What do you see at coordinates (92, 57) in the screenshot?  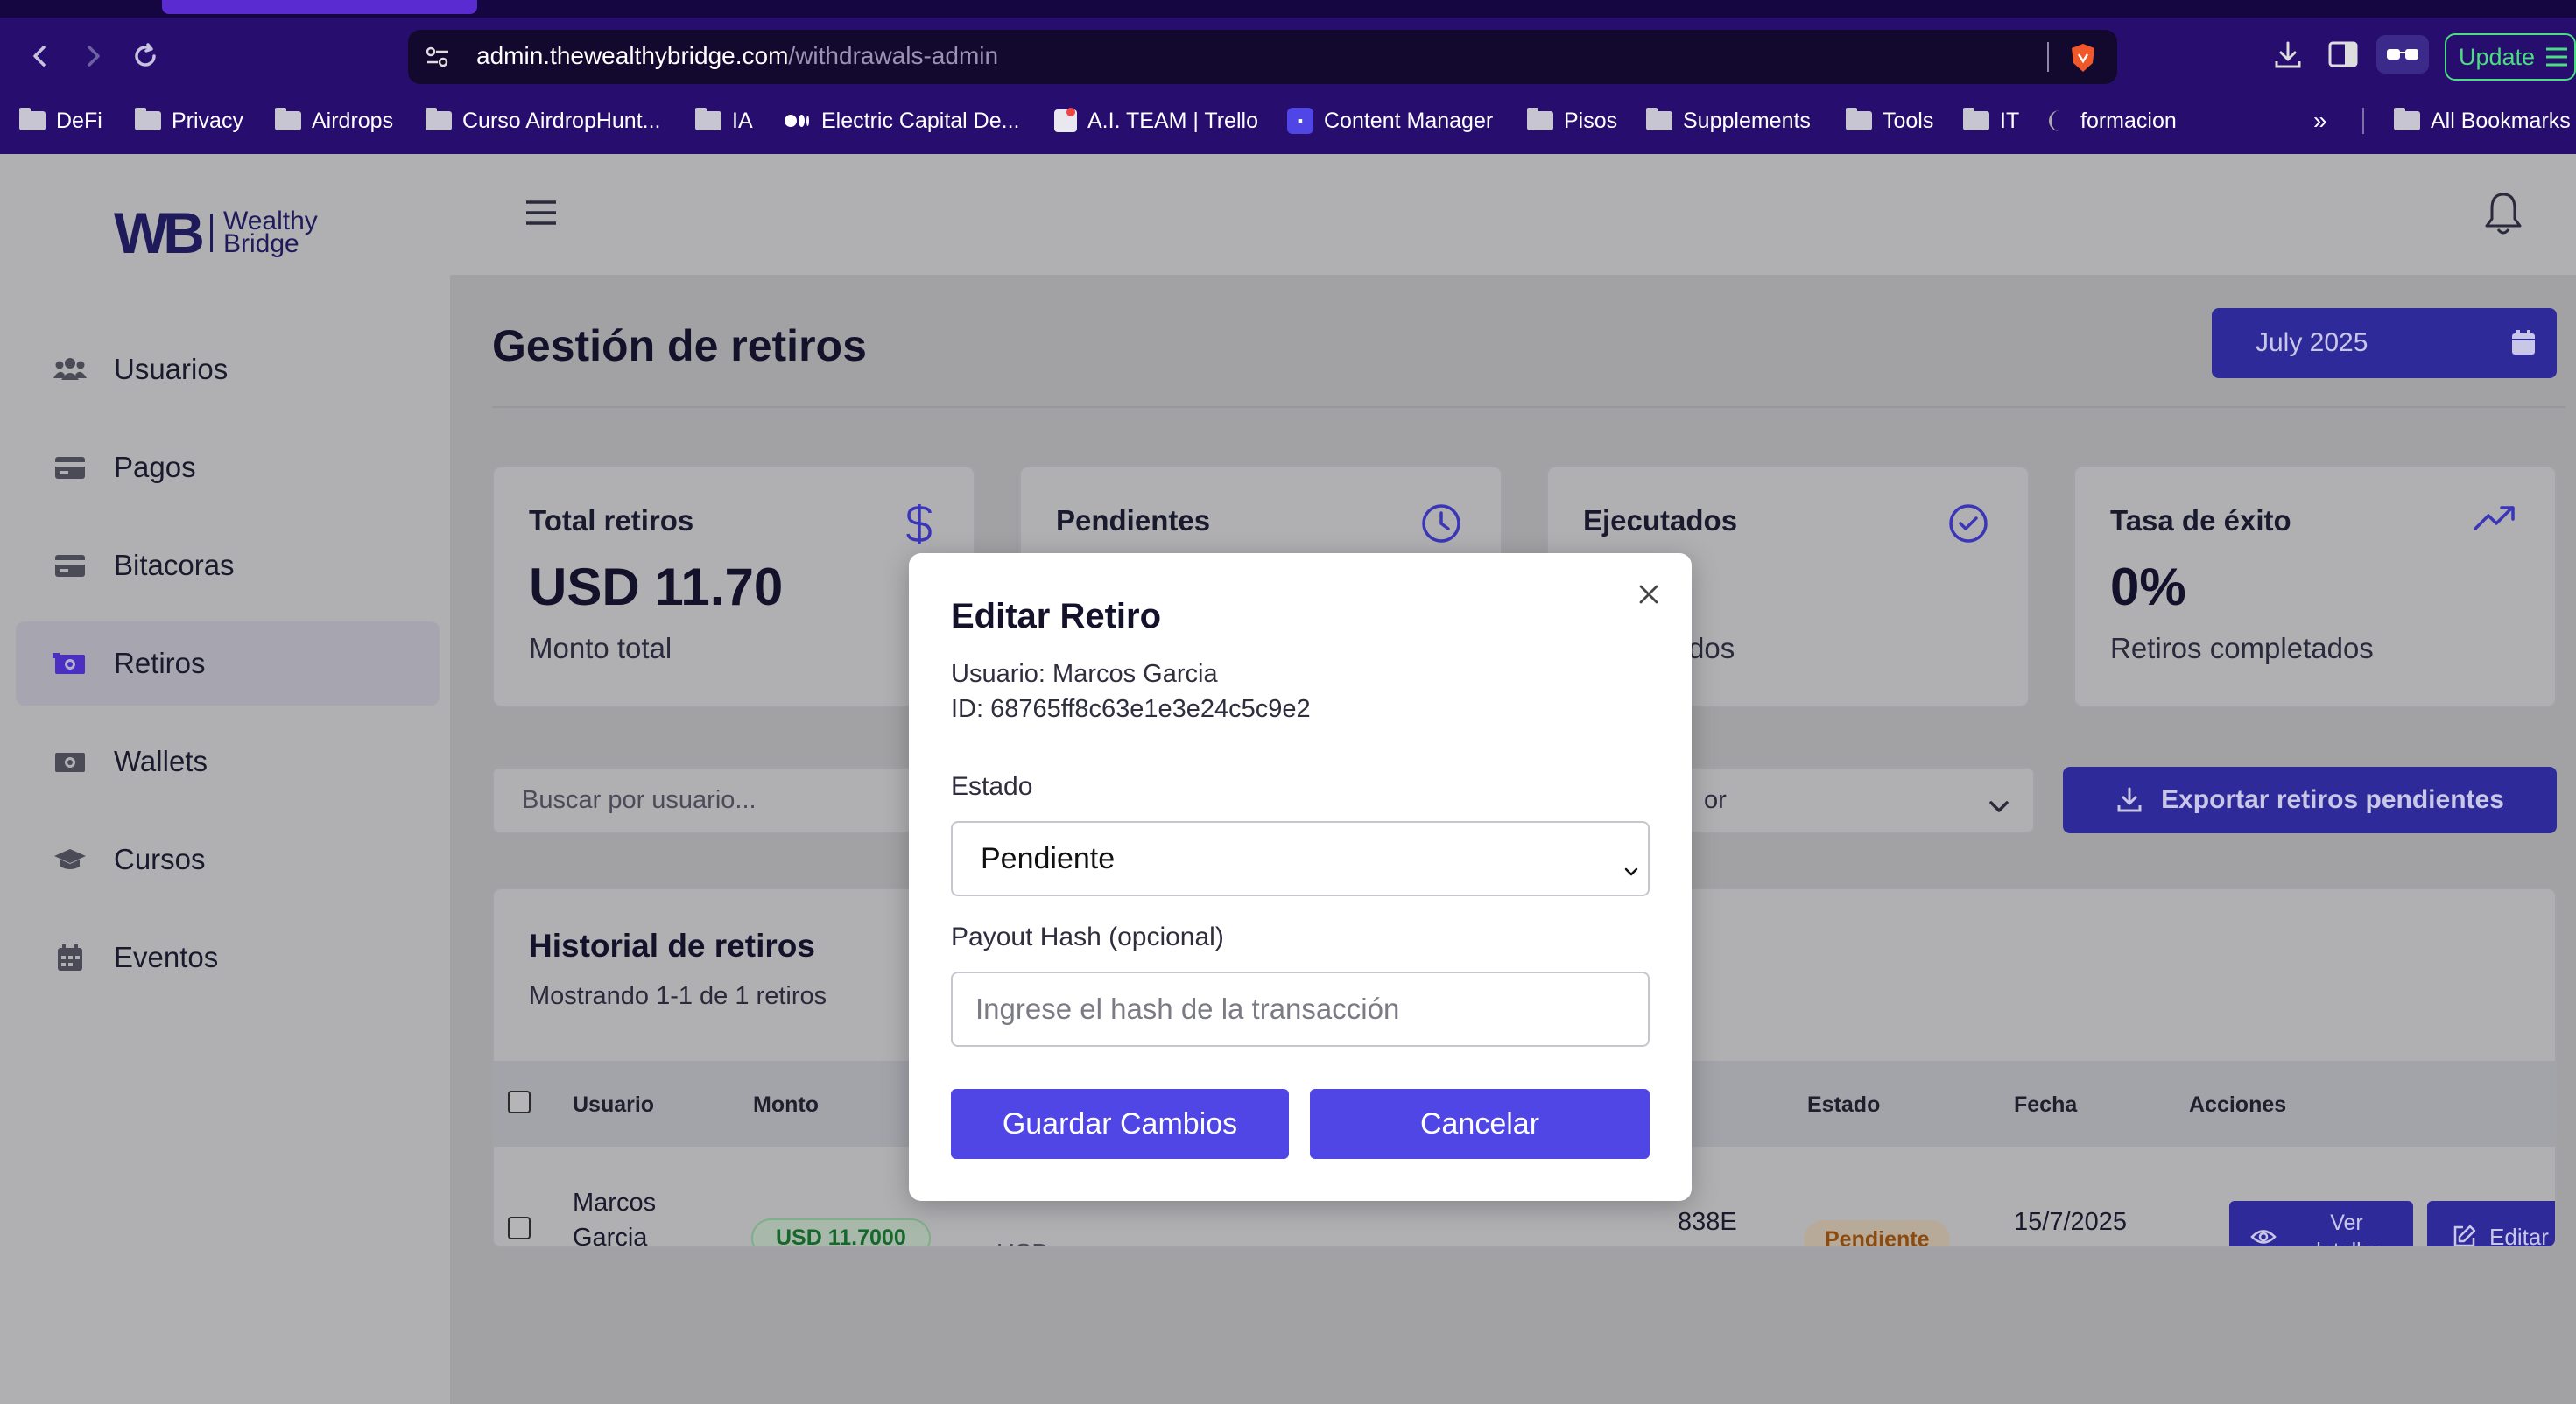 I see `forward-icon` at bounding box center [92, 57].